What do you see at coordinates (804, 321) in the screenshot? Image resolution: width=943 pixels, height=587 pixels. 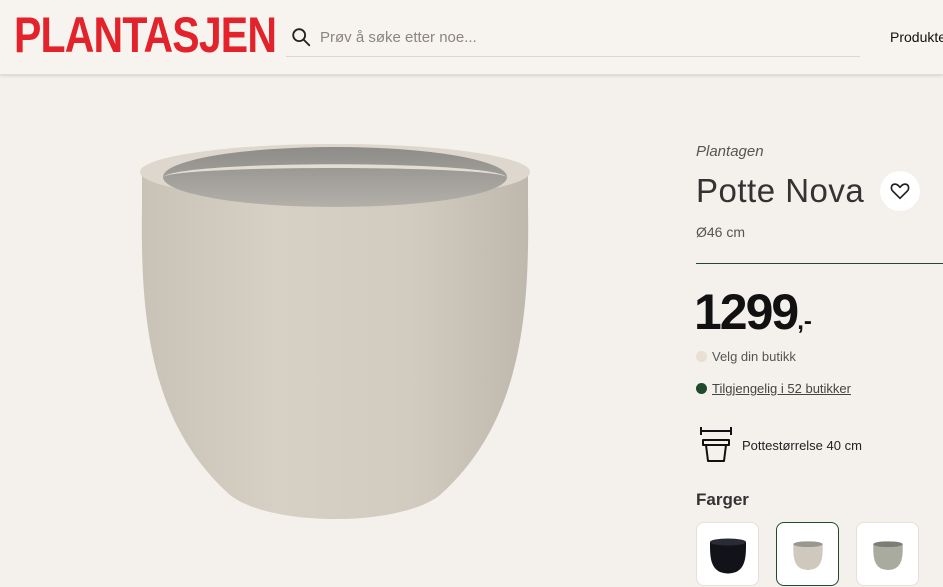 I see `price-suffix: ,-` at bounding box center [804, 321].